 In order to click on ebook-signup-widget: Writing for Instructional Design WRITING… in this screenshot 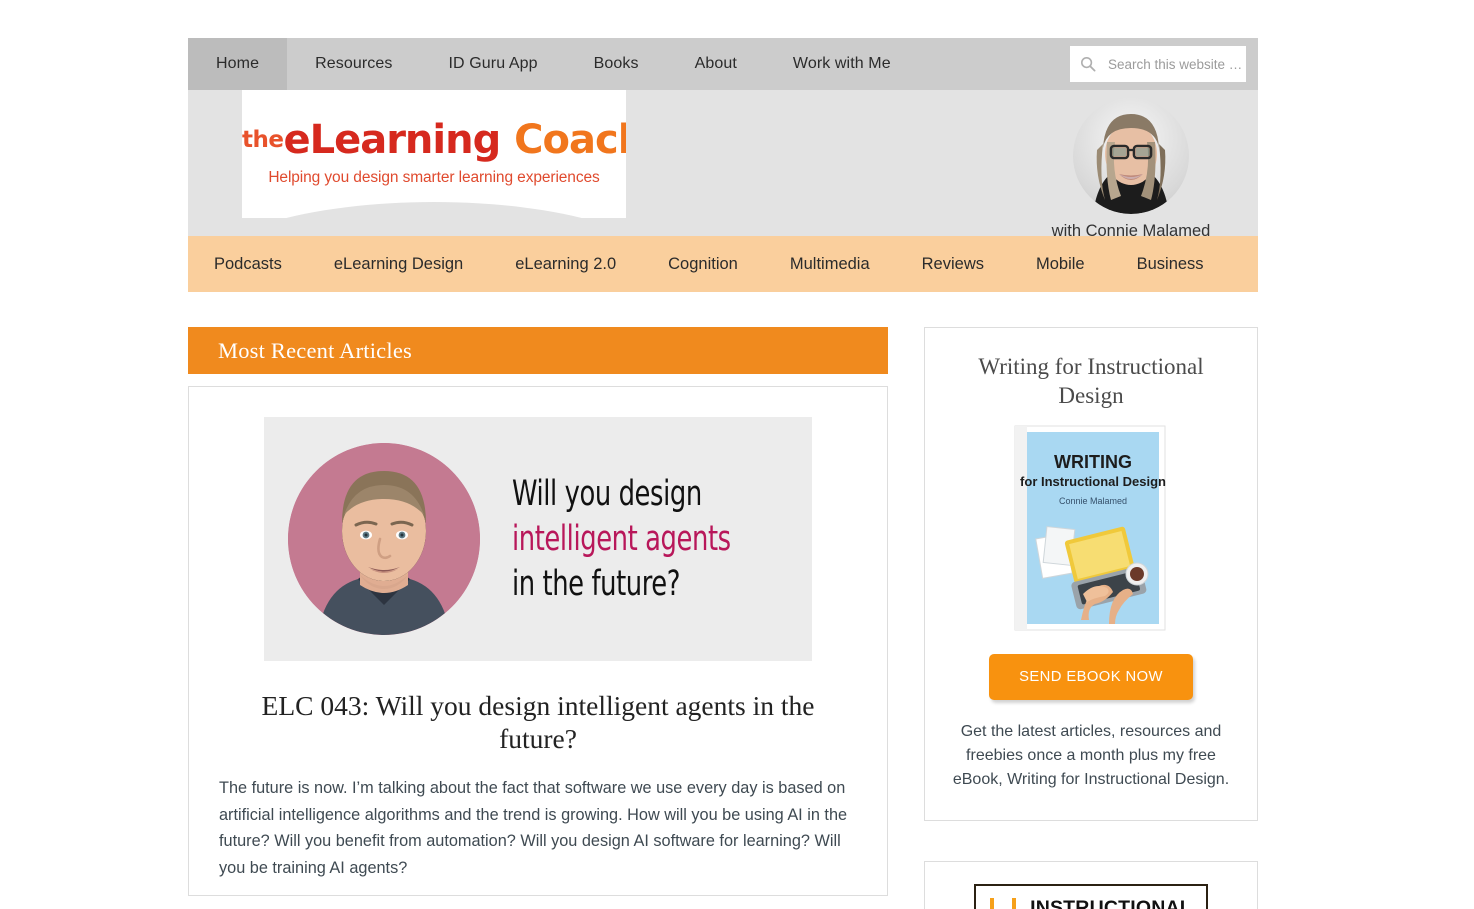, I will do `click(1091, 574)`.